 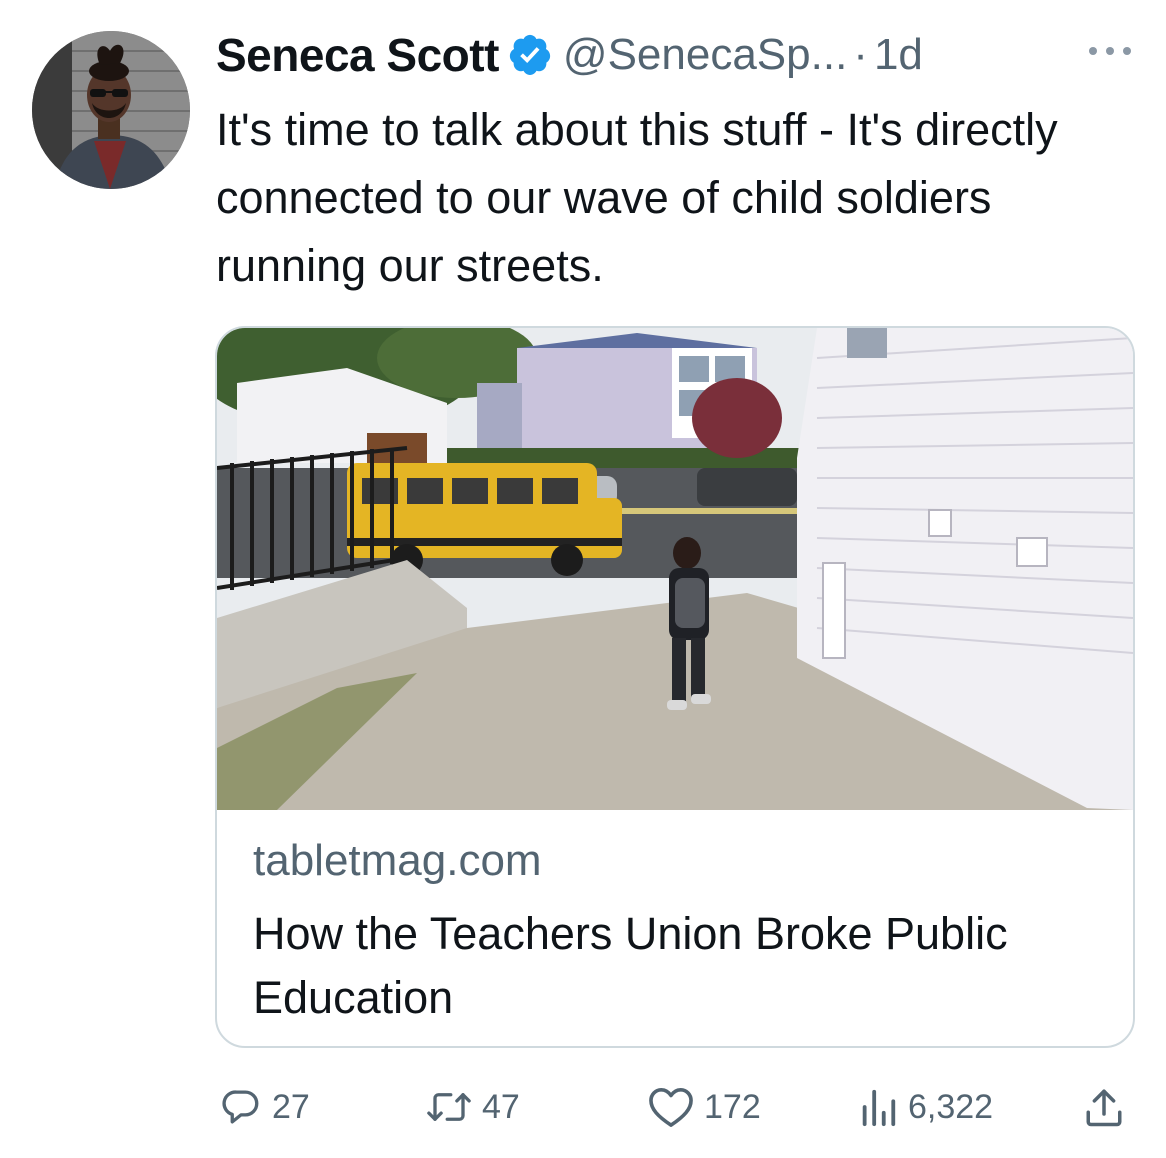 What do you see at coordinates (501, 1106) in the screenshot?
I see `repost-count: 47` at bounding box center [501, 1106].